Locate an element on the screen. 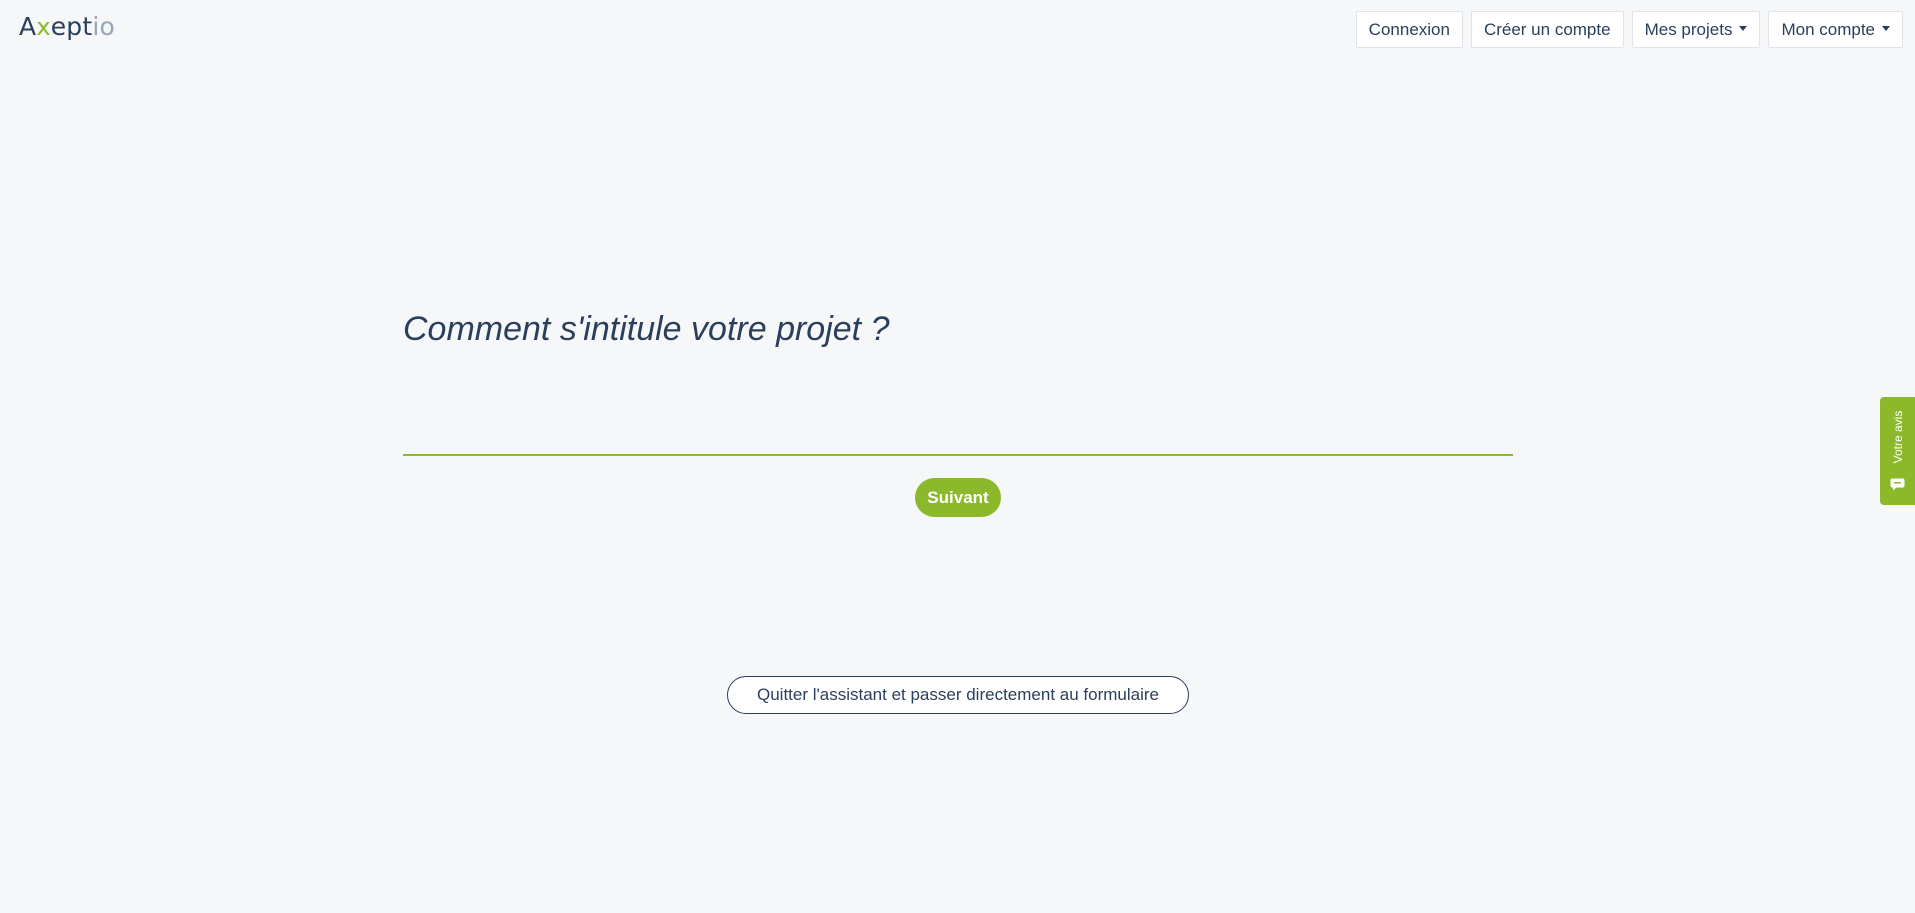 The width and height of the screenshot is (1915, 913). create-account-label: Créer un compte is located at coordinates (1547, 29).